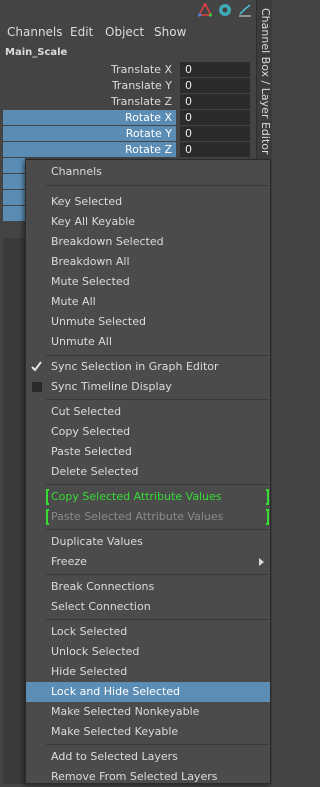 The height and width of the screenshot is (787, 320). I want to click on menu-item-cut-selected: Cut Selected, so click(148, 412).